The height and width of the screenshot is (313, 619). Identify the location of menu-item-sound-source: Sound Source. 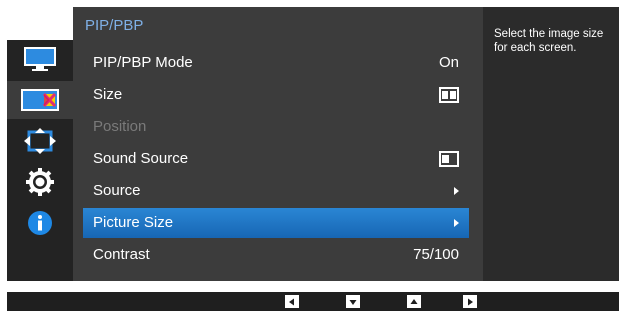
(276, 159).